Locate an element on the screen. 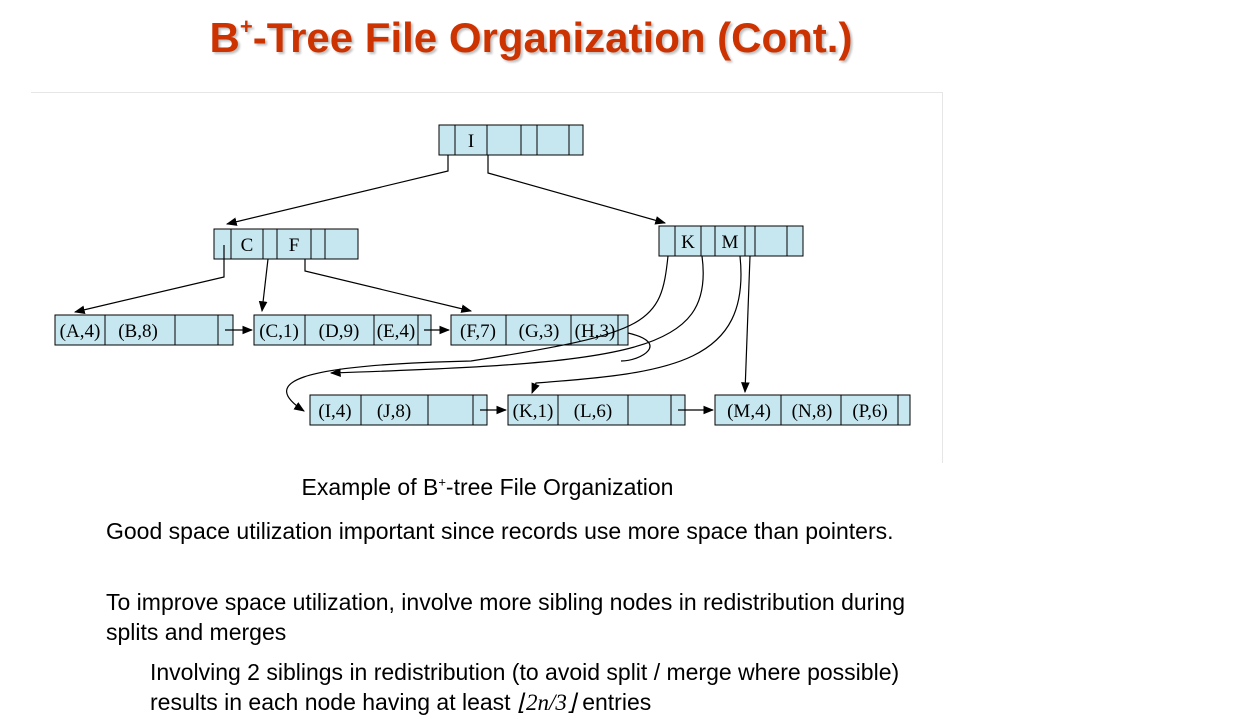 The image size is (1254, 718). leaf-record: (B,8) is located at coordinates (138, 331).